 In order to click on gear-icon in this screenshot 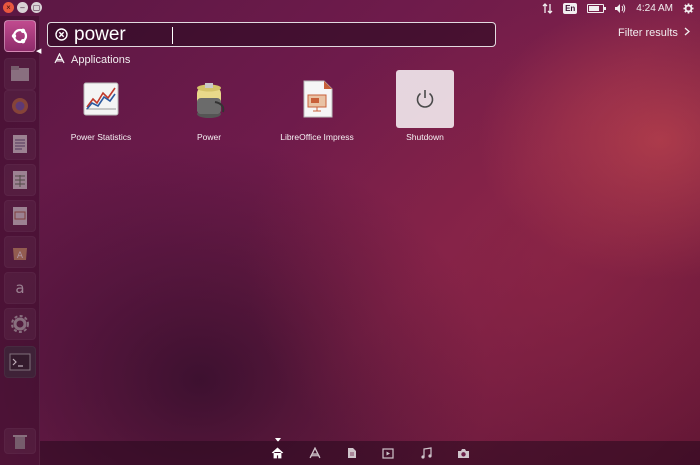, I will do `click(688, 8)`.